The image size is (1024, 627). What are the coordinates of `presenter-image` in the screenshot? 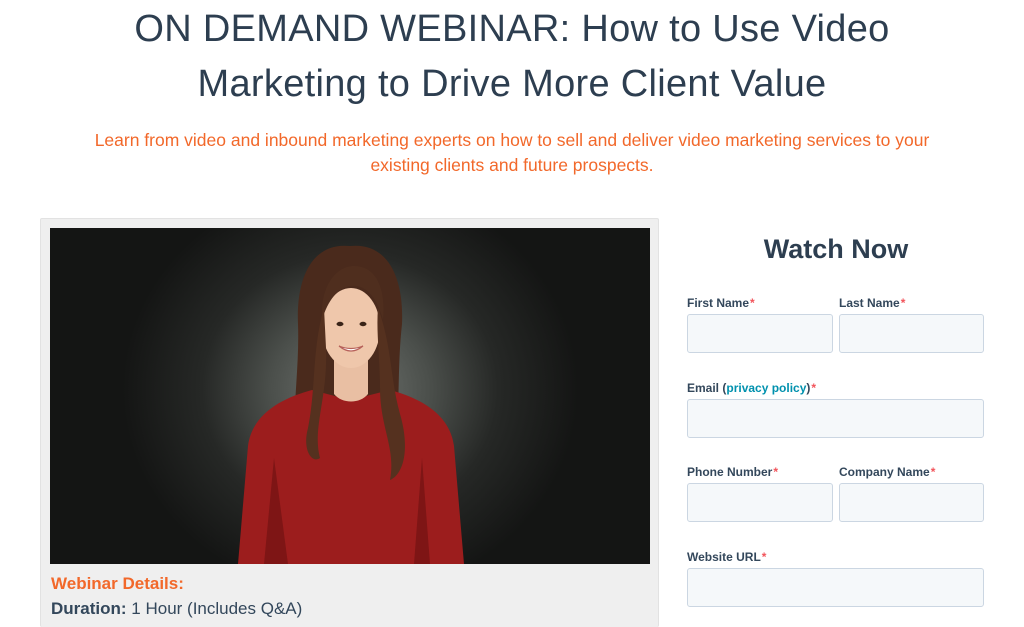 It's located at (351, 404).